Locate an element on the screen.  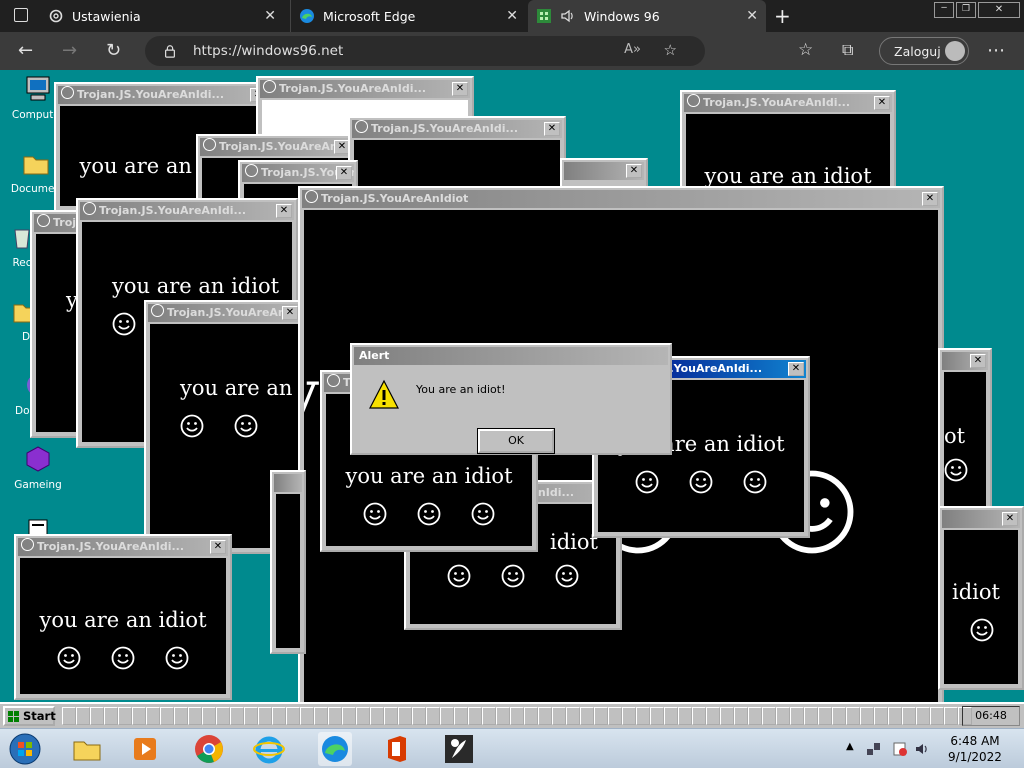
tab-microsoft-edge: Microsoft Edge ✕ is located at coordinates (408, 16).